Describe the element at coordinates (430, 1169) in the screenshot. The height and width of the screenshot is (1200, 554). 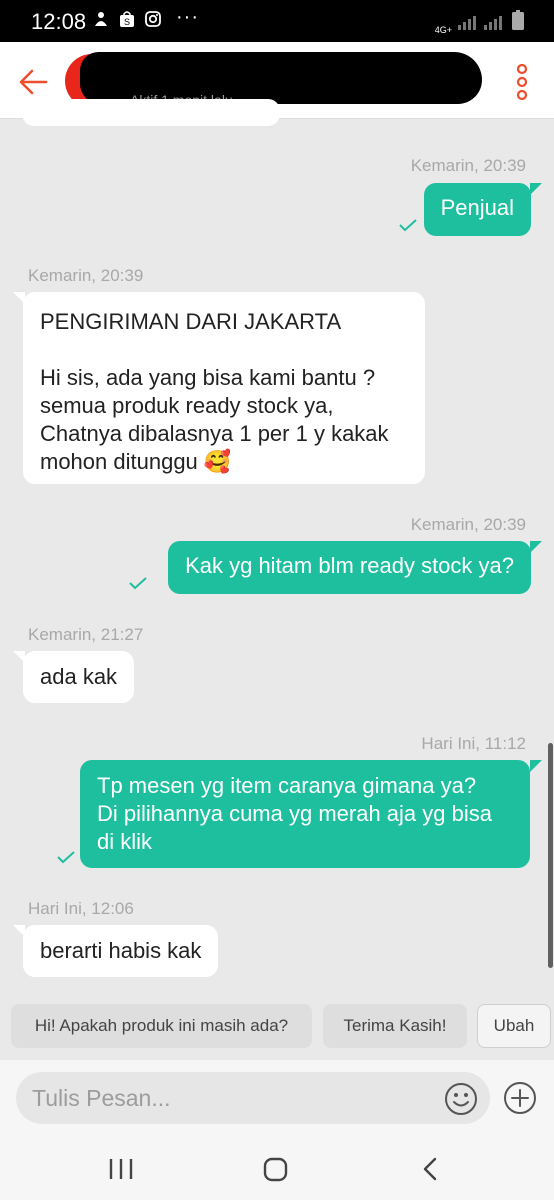
I see `chevron-left-icon` at that location.